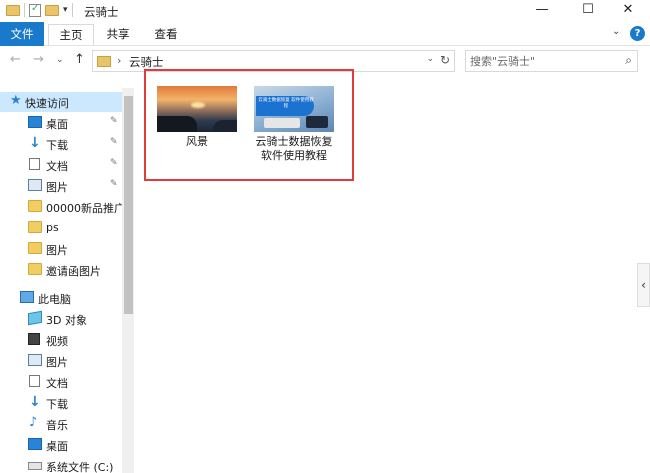  I want to click on sidebar-item-downloads: ↓ 下载 ✎, so click(61, 144).